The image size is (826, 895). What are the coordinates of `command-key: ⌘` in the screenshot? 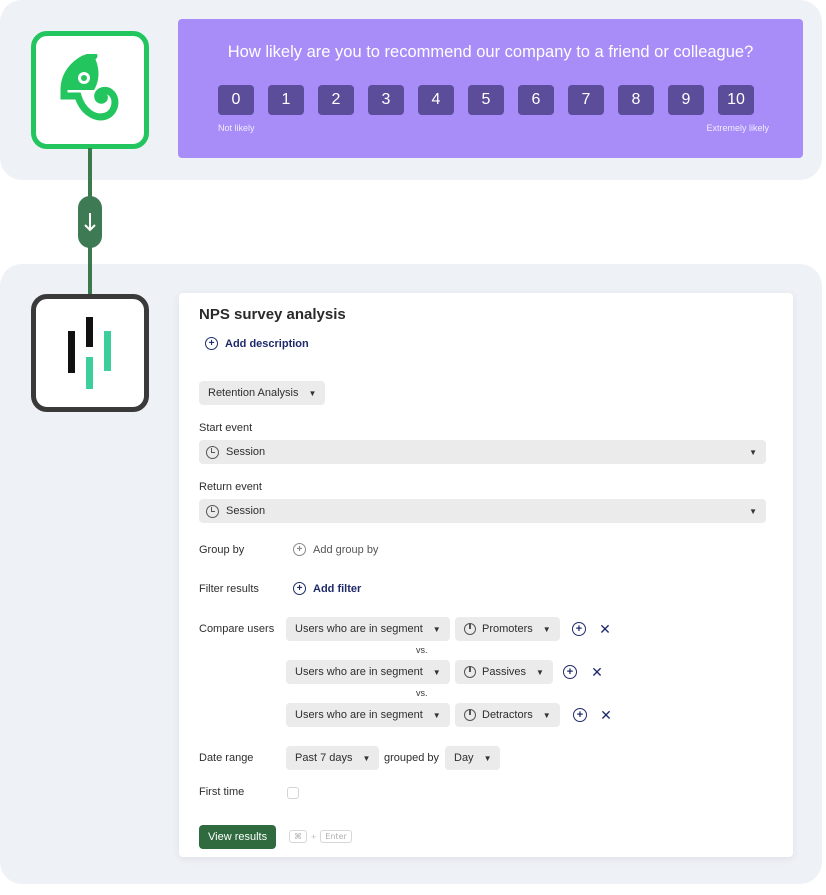 It's located at (298, 836).